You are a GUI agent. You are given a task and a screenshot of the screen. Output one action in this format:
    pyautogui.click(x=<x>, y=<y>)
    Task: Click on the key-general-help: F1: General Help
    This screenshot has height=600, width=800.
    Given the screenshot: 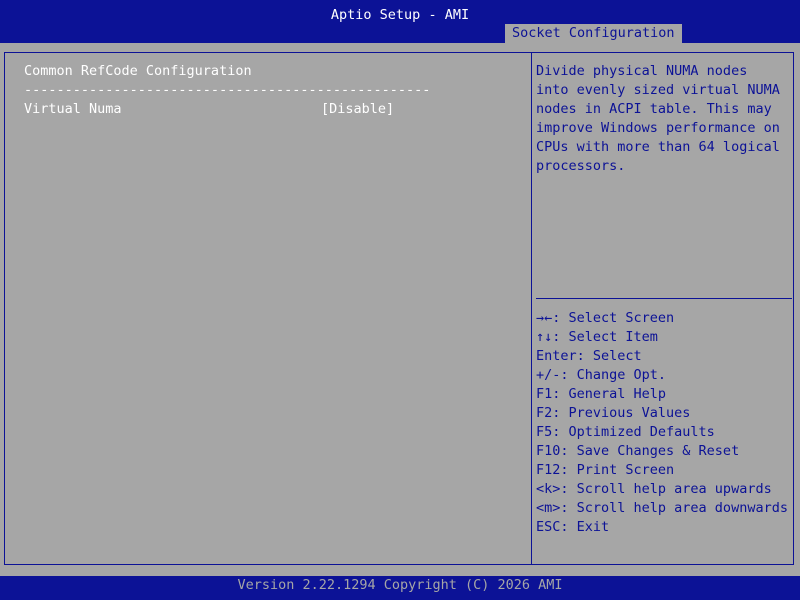 What is the action you would take?
    pyautogui.click(x=601, y=394)
    